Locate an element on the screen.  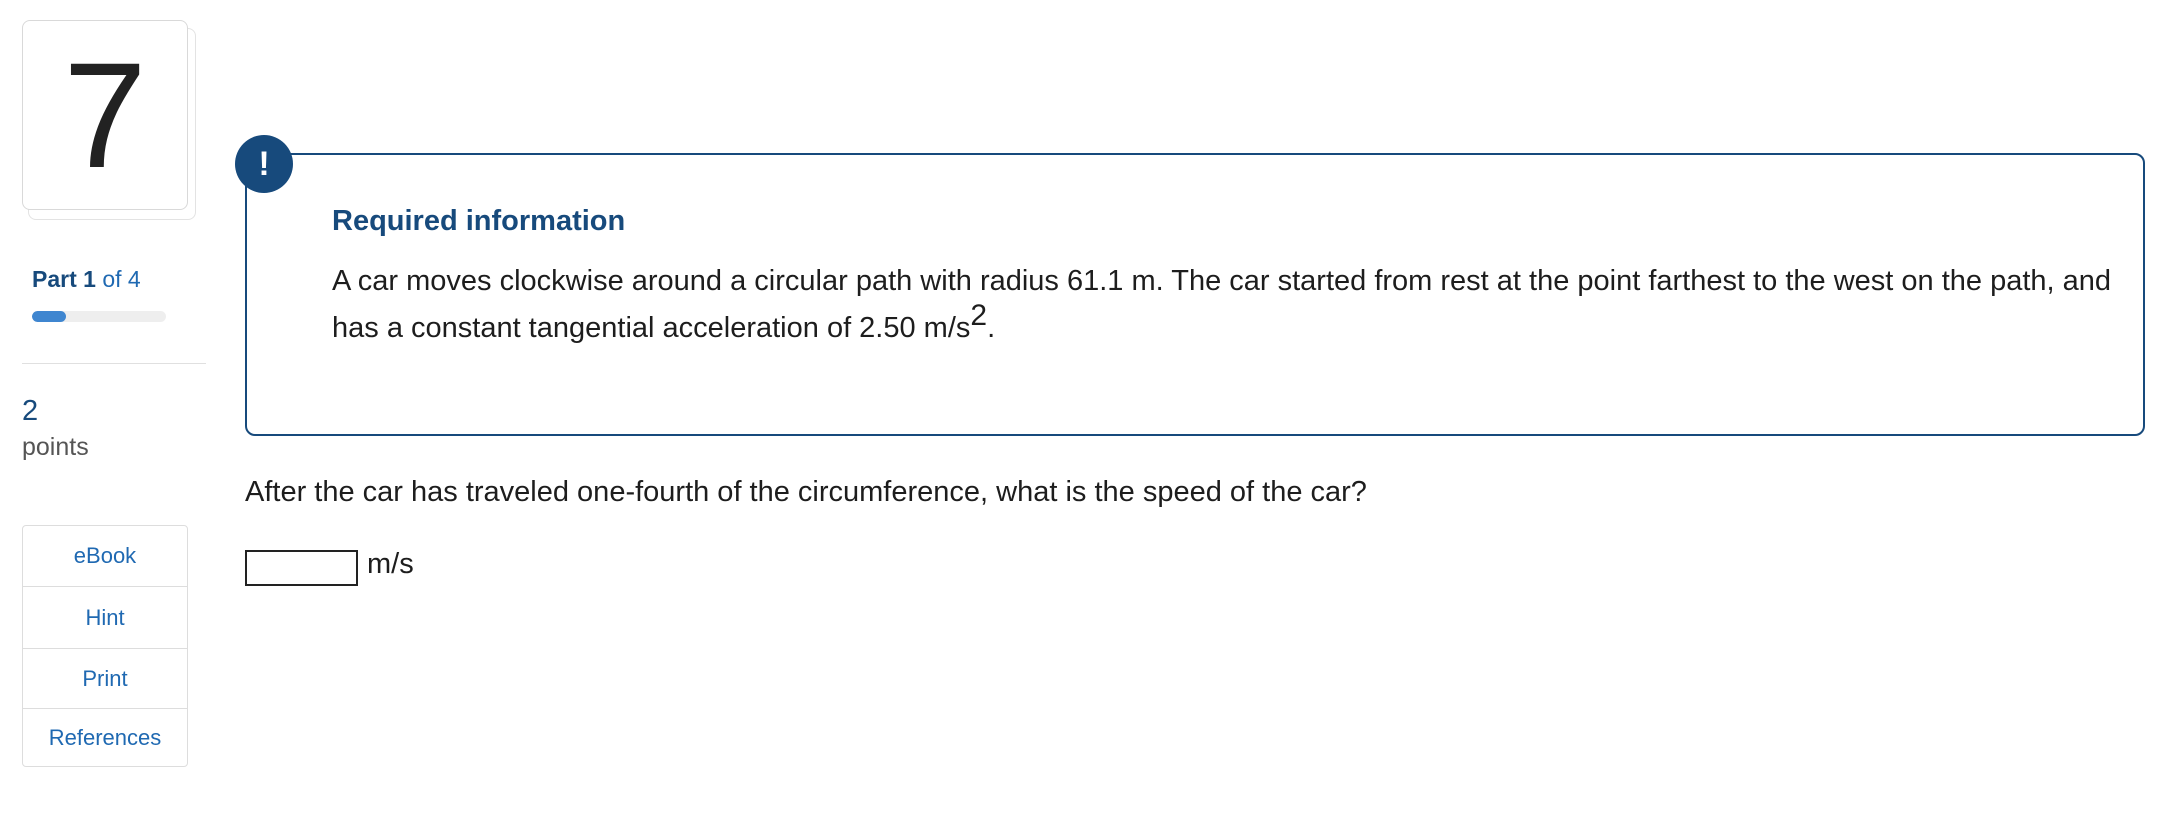
sidebar-divider is located at coordinates (114, 363).